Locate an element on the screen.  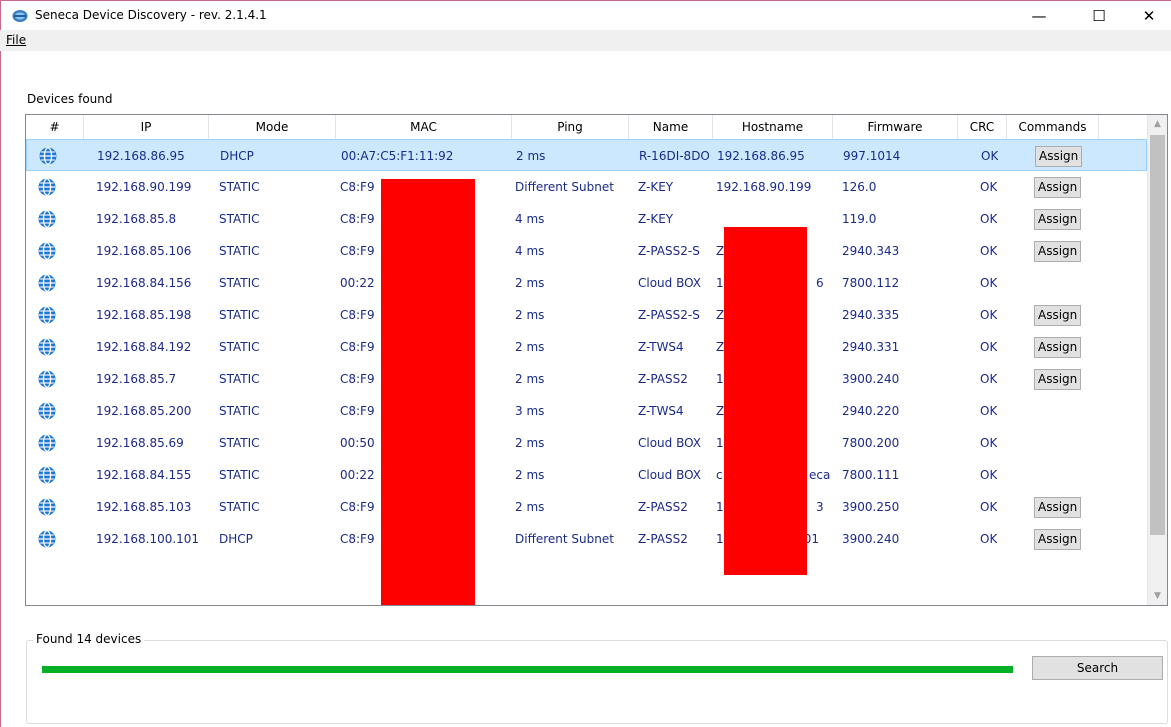
cell-name: Cloud BOX is located at coordinates (670, 475).